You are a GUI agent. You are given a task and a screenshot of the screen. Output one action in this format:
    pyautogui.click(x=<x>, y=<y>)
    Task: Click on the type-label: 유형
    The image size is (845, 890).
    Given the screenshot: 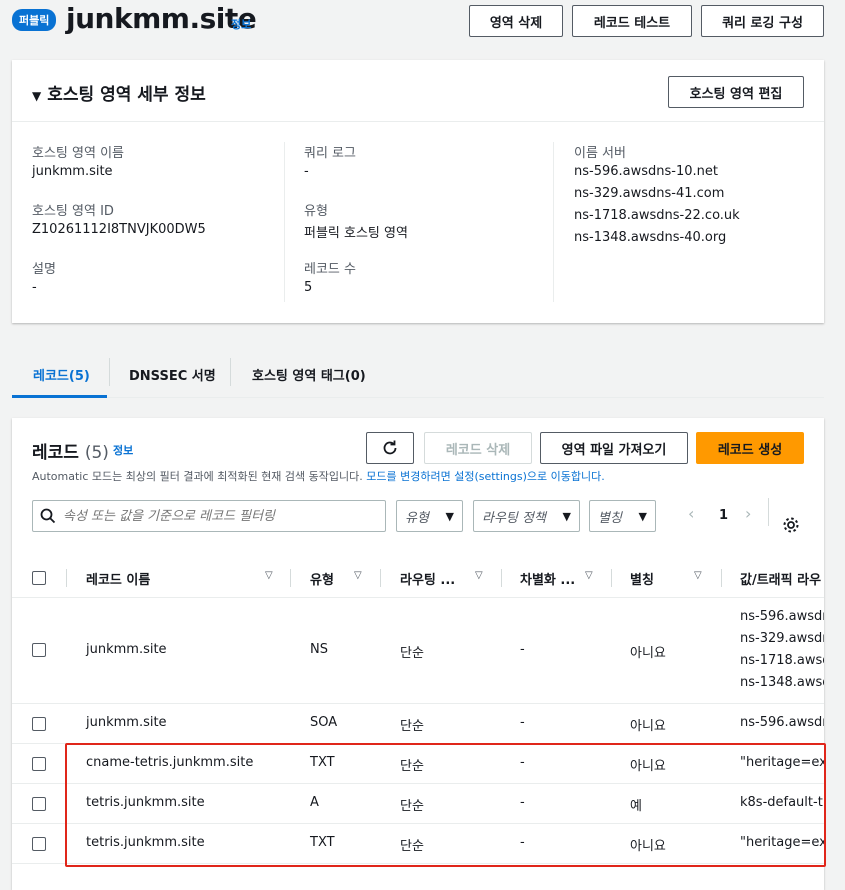 What is the action you would take?
    pyautogui.click(x=316, y=211)
    